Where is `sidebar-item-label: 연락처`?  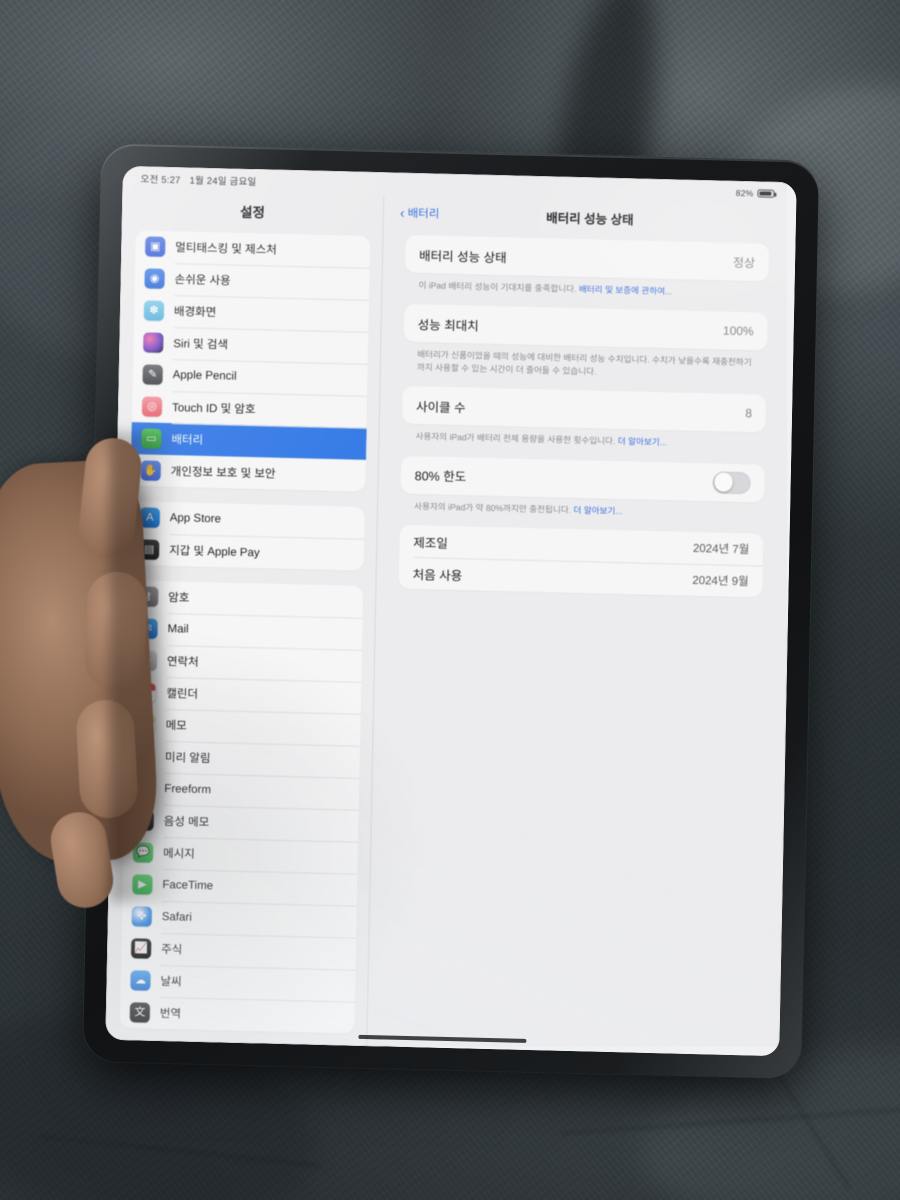
sidebar-item-label: 연락처 is located at coordinates (182, 662).